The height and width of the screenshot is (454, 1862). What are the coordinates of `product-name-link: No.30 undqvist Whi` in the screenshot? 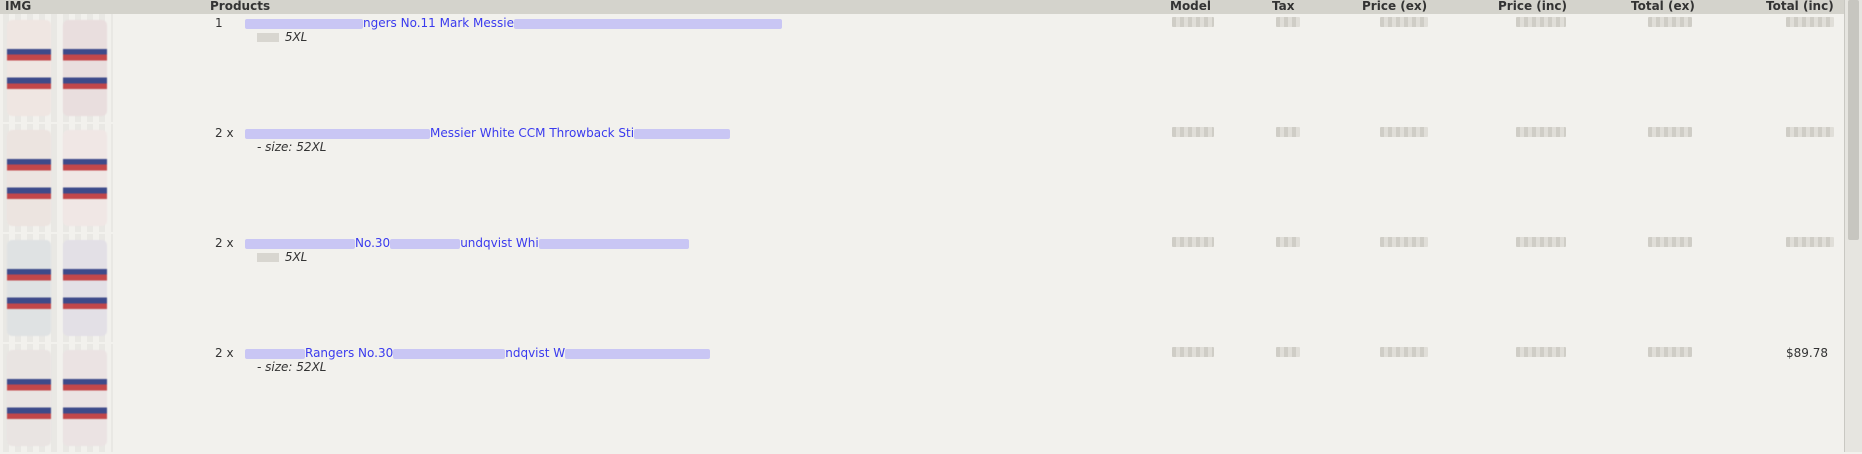 It's located at (467, 243).